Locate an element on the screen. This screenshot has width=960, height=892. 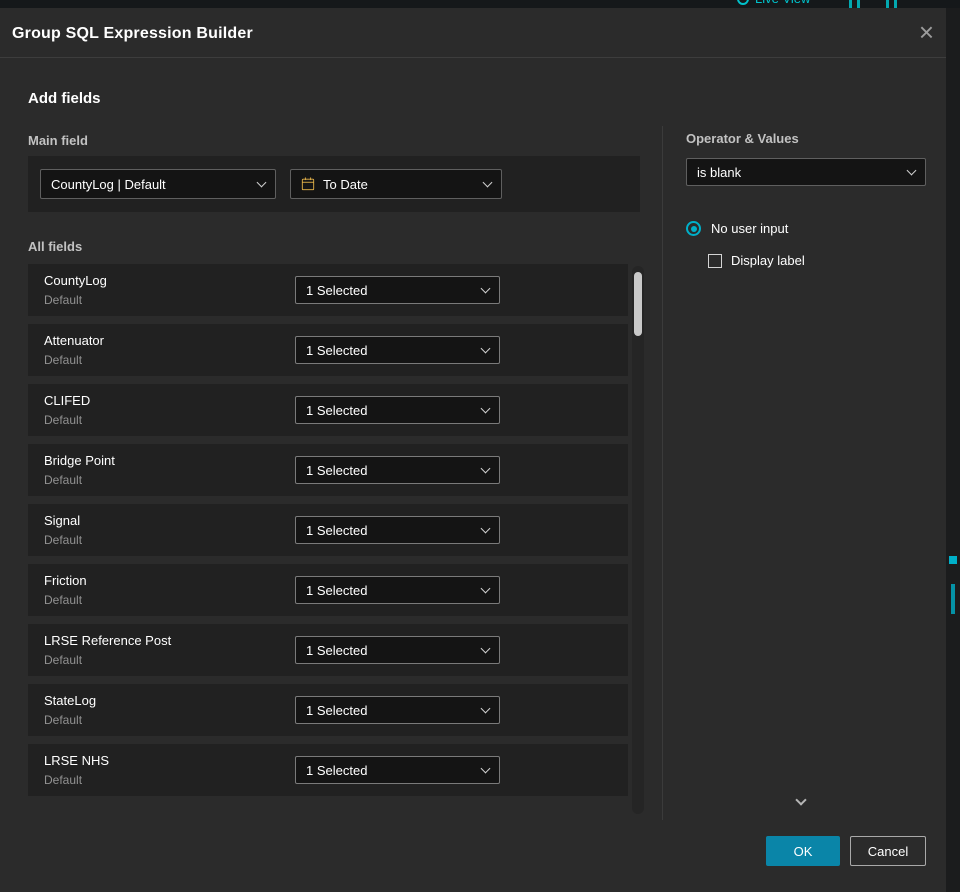
live-view-indicator: Live View is located at coordinates (773, 3).